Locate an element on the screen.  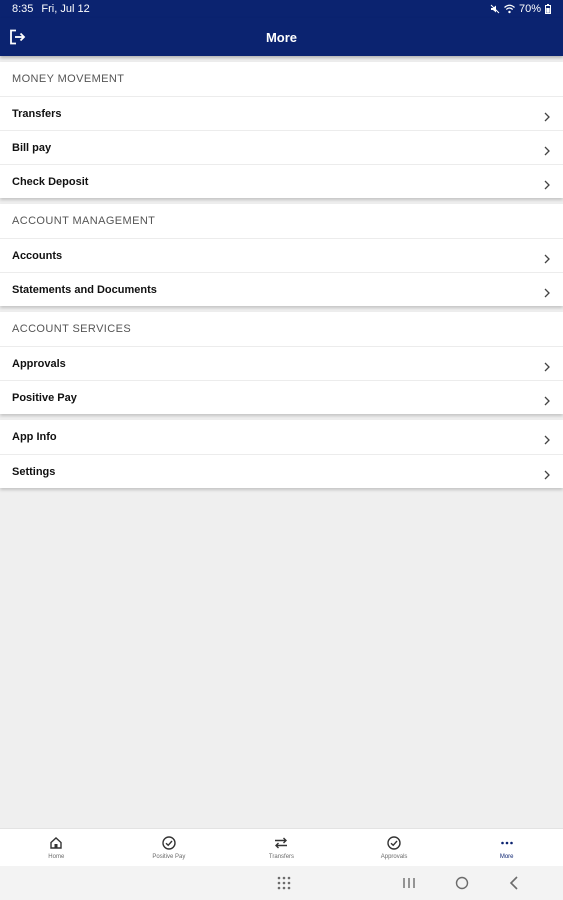
menu-section: App Info Settings is located at coordinates (281, 454).